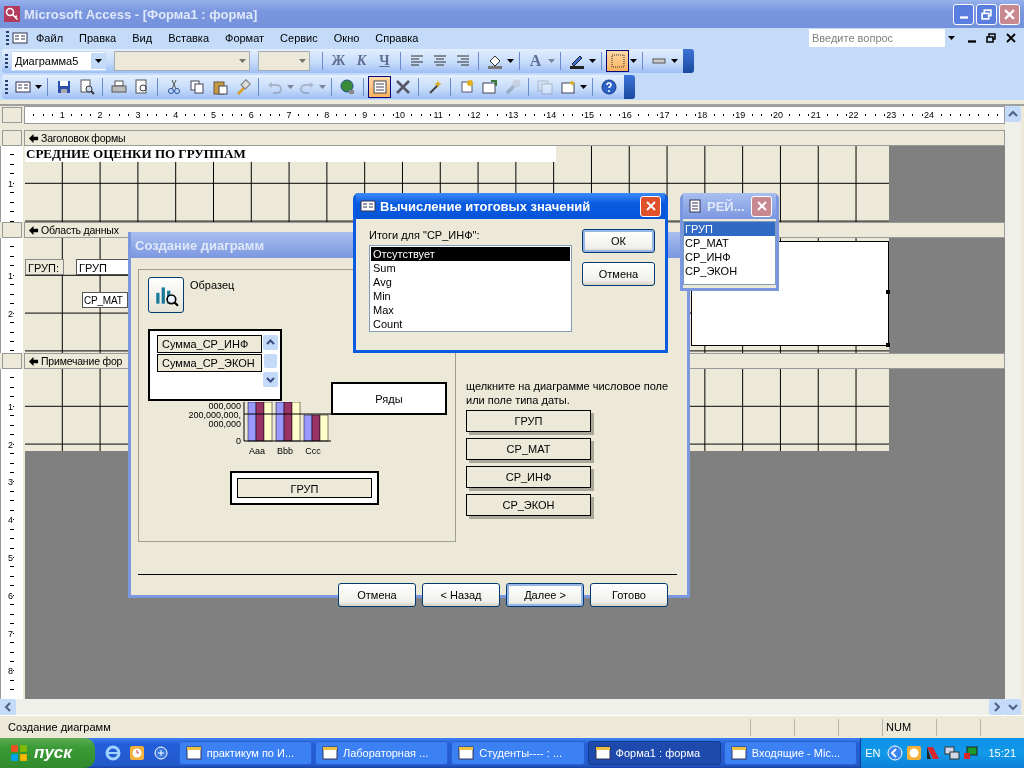 The width and height of the screenshot is (1024, 768). Describe the element at coordinates (399, 115) in the screenshot. I see `ruler-number: 10` at that location.